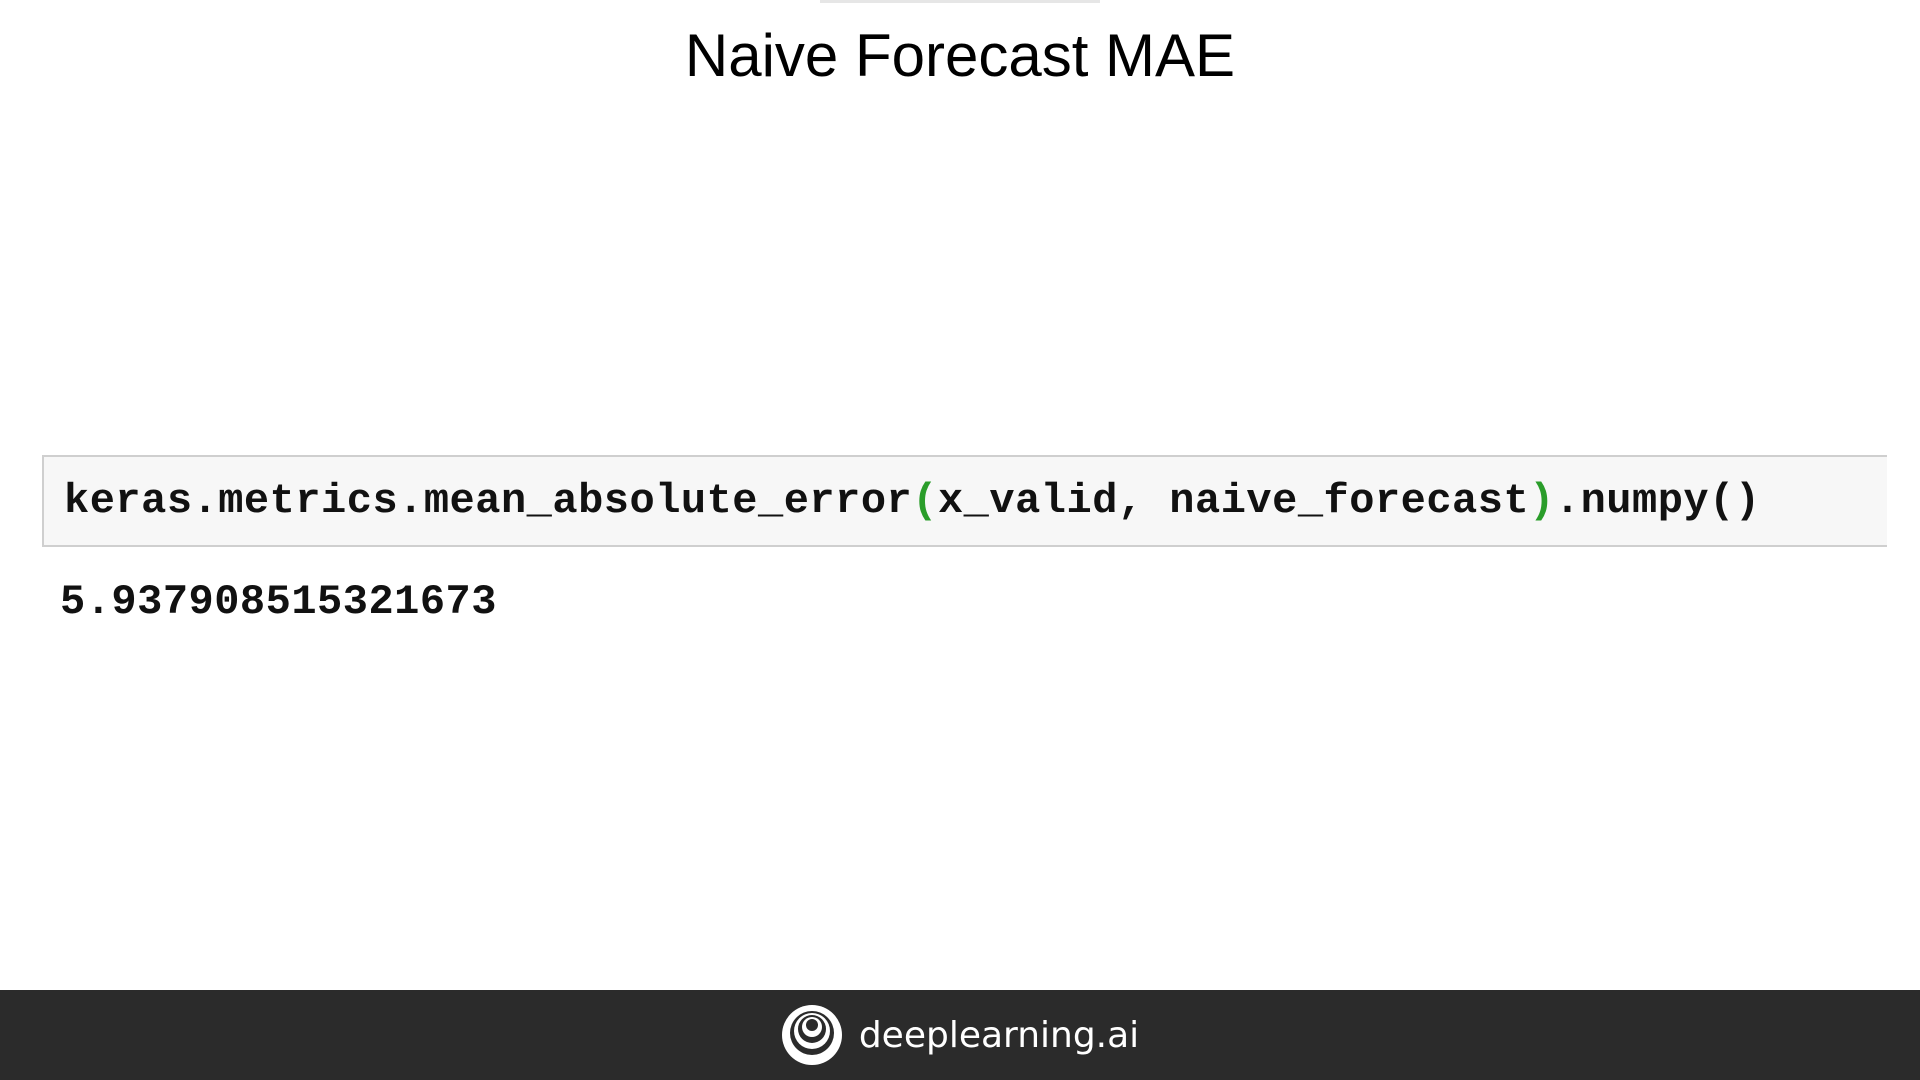 The image size is (1920, 1080). Describe the element at coordinates (960, 1) in the screenshot. I see `top-edge-divider` at that location.